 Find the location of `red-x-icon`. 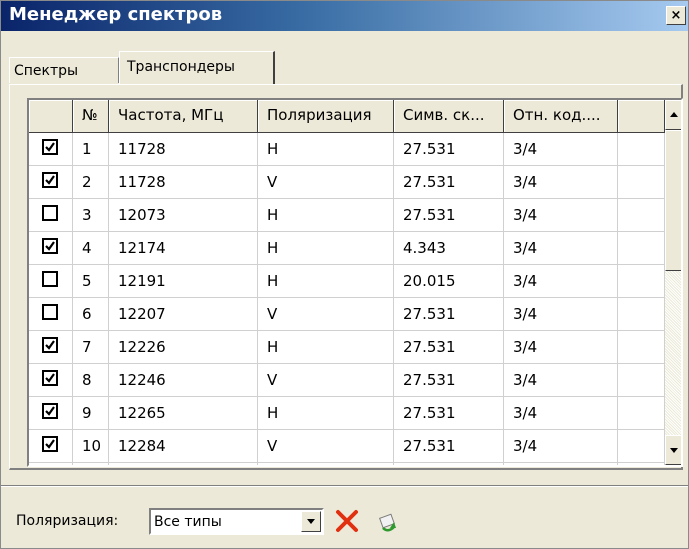

red-x-icon is located at coordinates (347, 521).